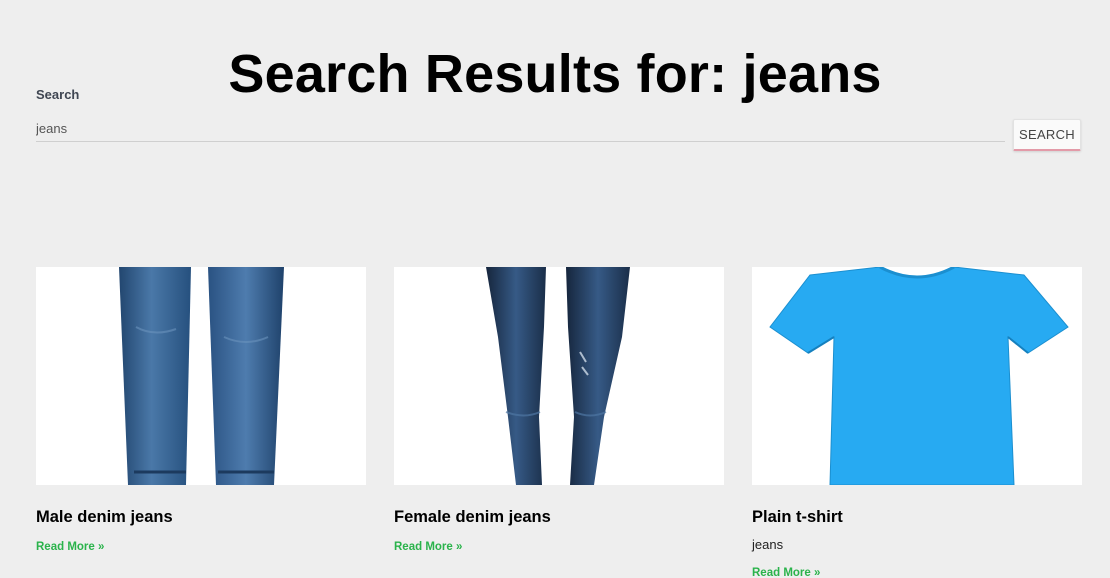 This screenshot has height=578, width=1110. I want to click on male-jeans-image, so click(201, 376).